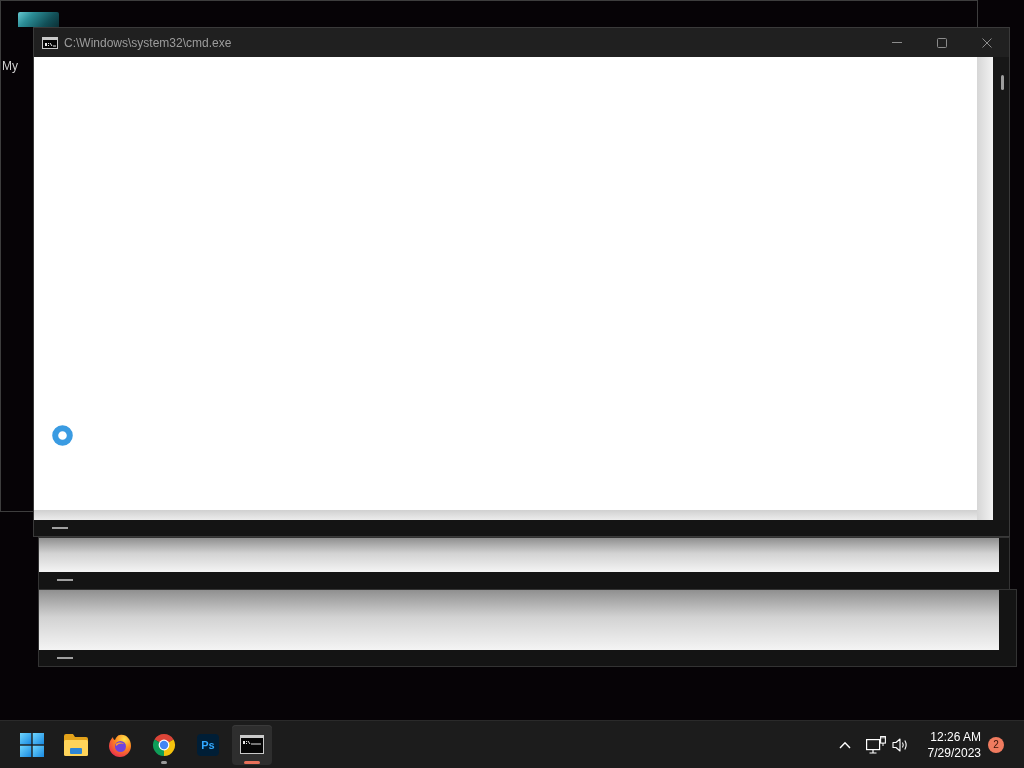 The height and width of the screenshot is (768, 1024). I want to click on segmented-circle-icon, so click(164, 744).